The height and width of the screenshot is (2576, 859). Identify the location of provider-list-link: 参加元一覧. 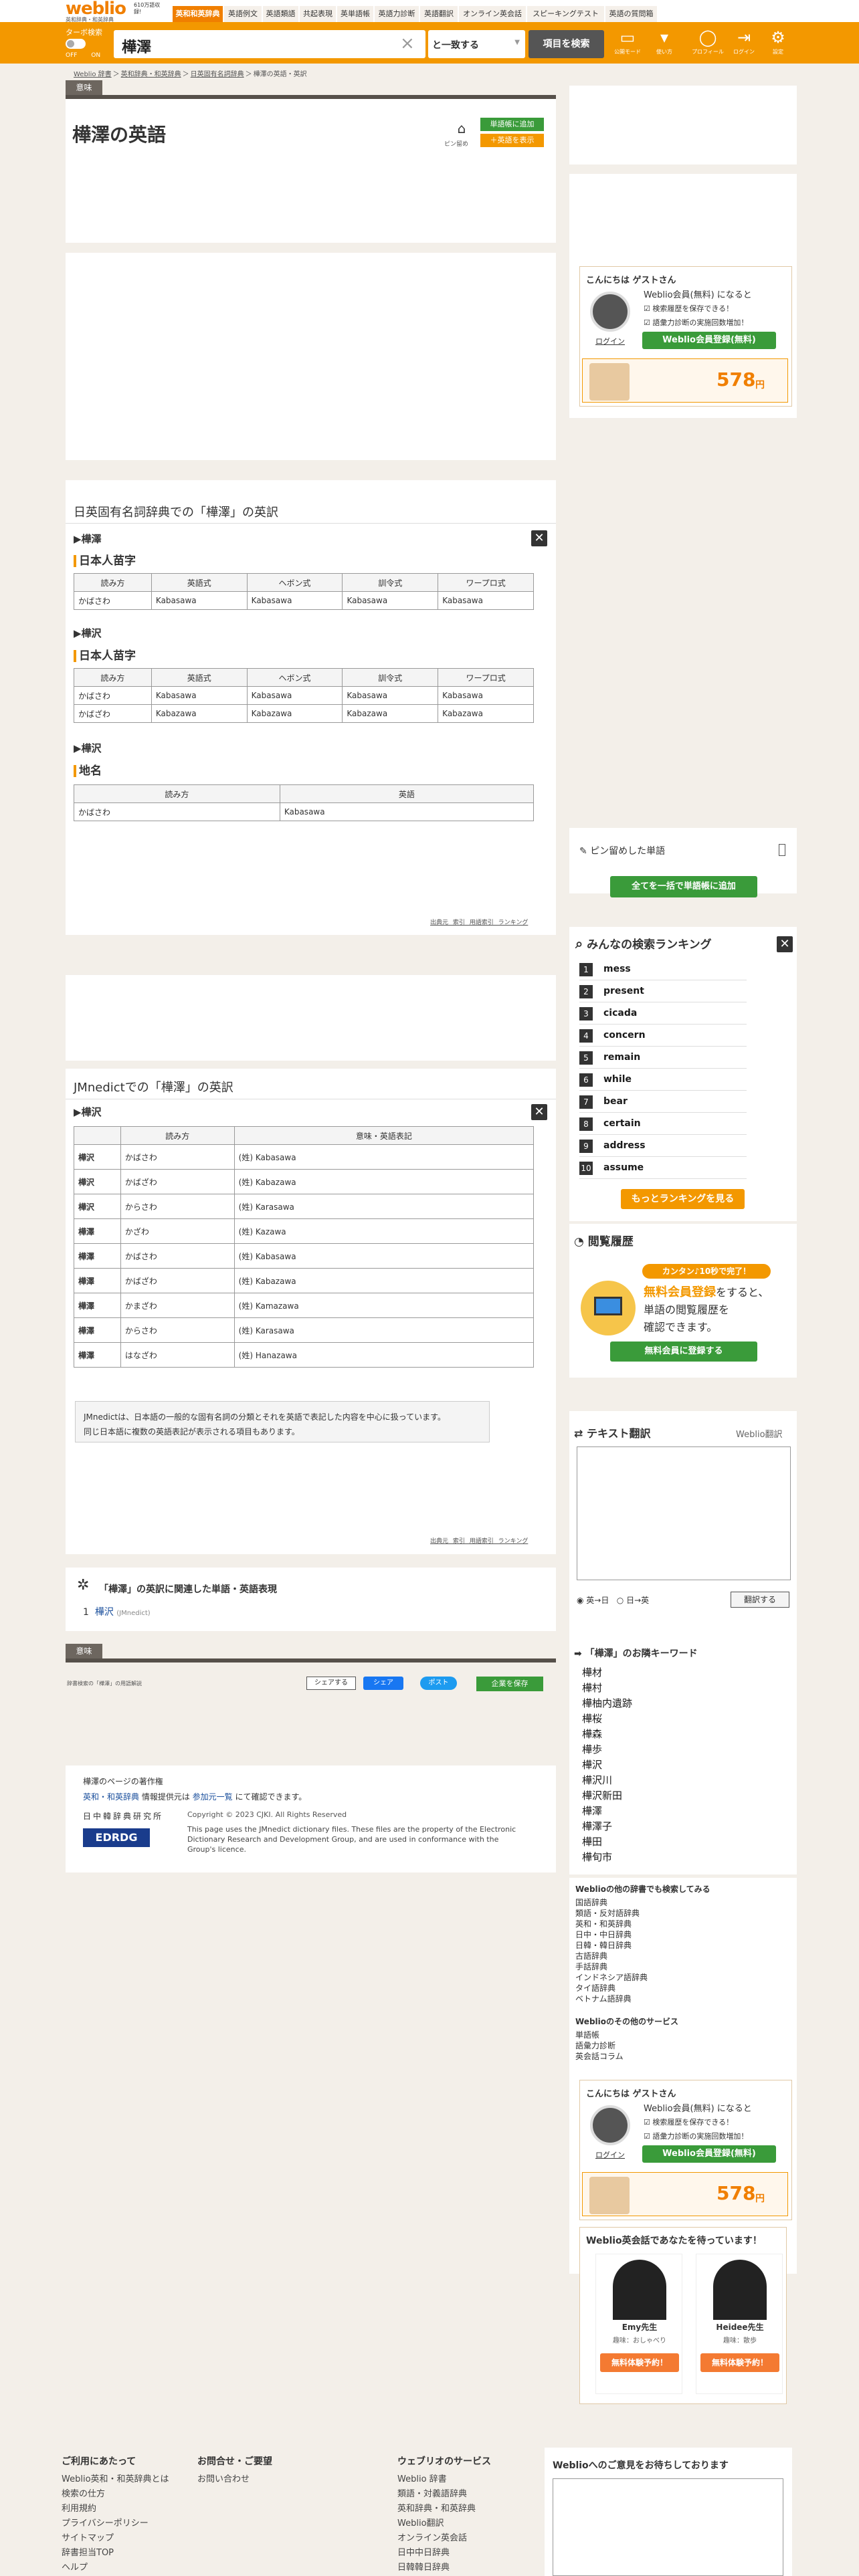
(213, 1797).